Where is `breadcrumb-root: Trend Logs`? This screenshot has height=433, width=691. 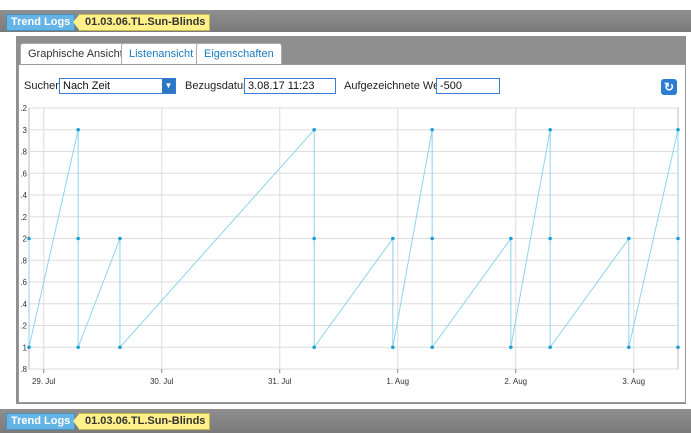
breadcrumb-root: Trend Logs is located at coordinates (41, 22).